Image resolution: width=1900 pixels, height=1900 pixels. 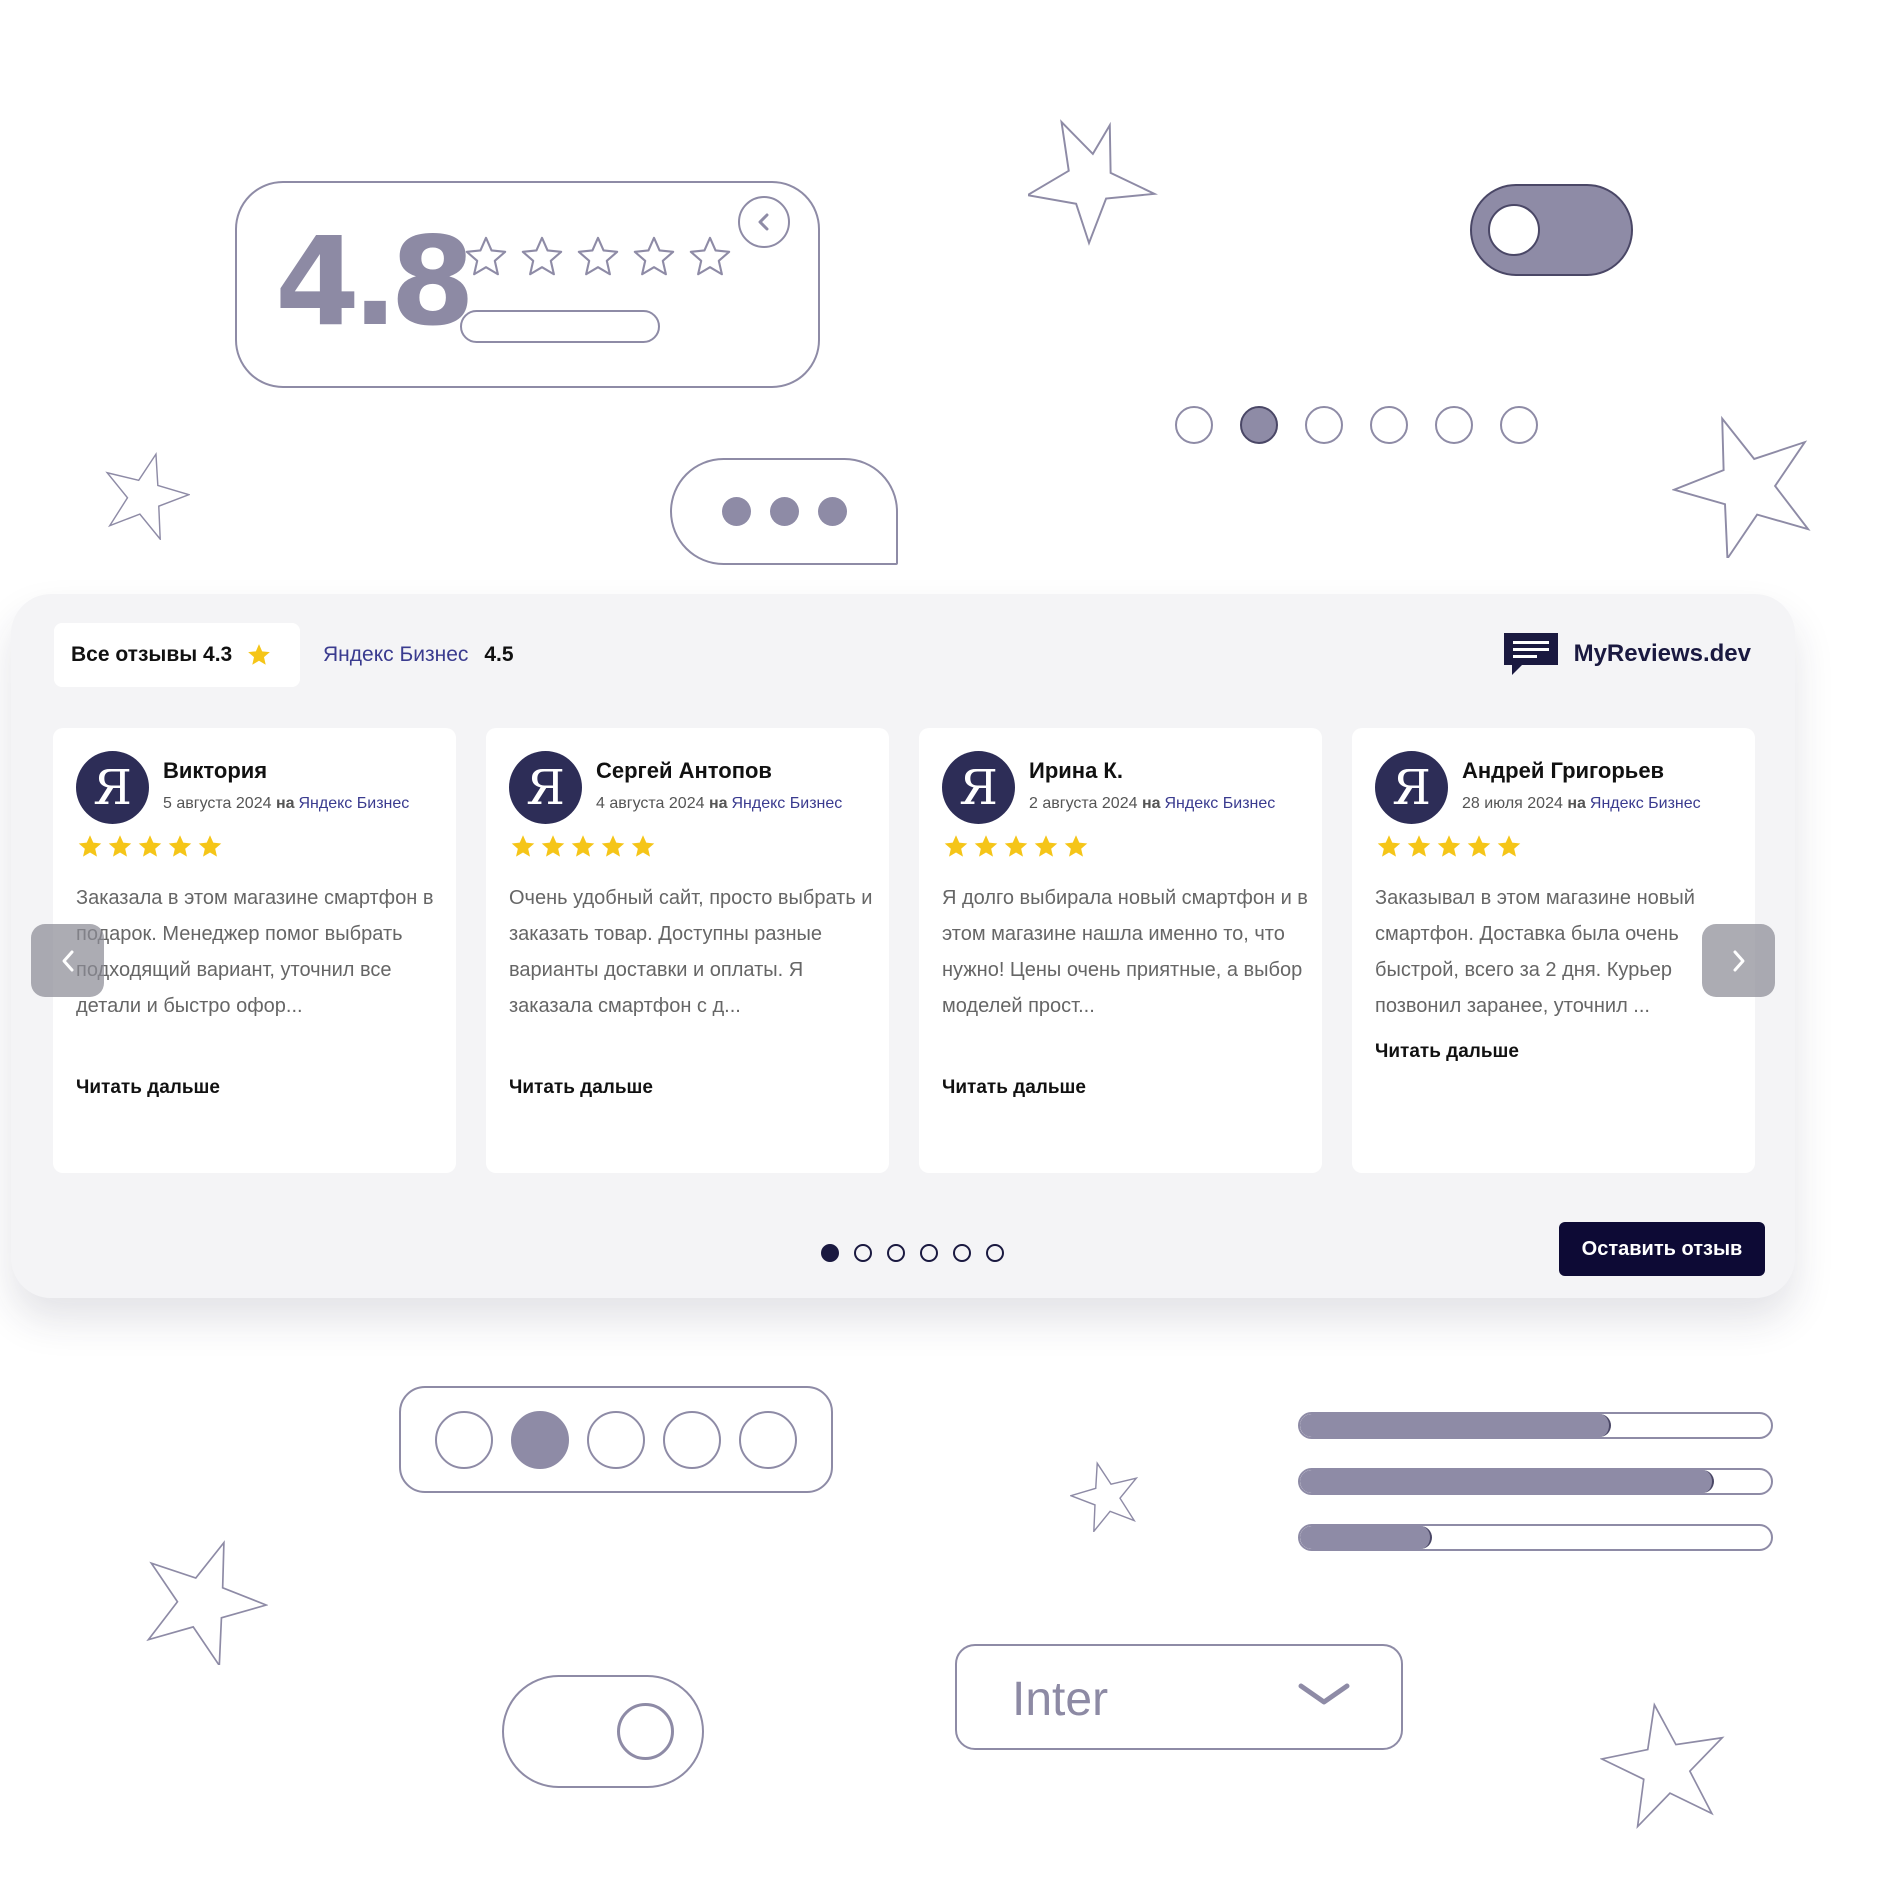 What do you see at coordinates (540, 1439) in the screenshot?
I see `option-circle-active` at bounding box center [540, 1439].